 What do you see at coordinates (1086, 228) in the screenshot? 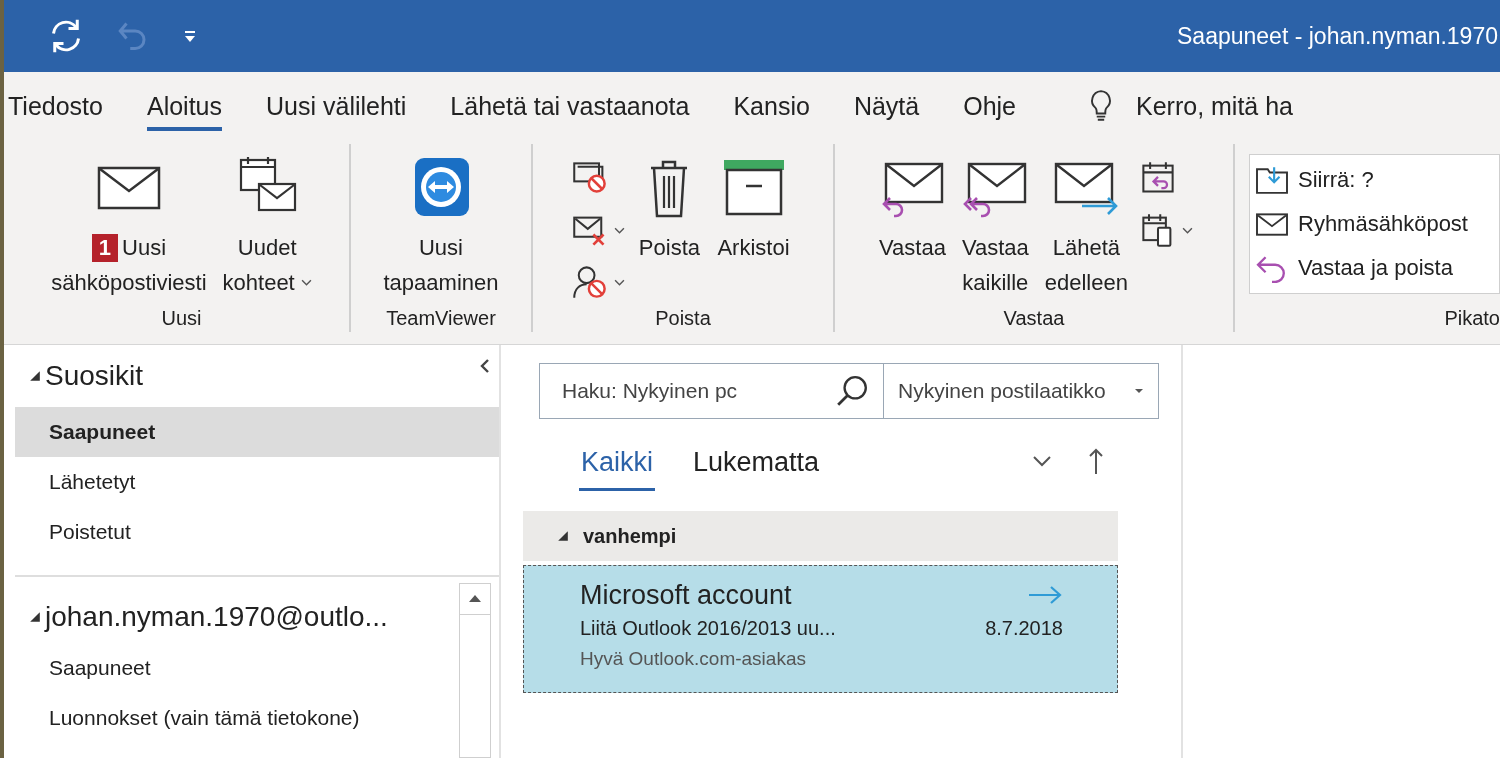
I see `ribbon-button: Lähetä edelleen` at bounding box center [1086, 228].